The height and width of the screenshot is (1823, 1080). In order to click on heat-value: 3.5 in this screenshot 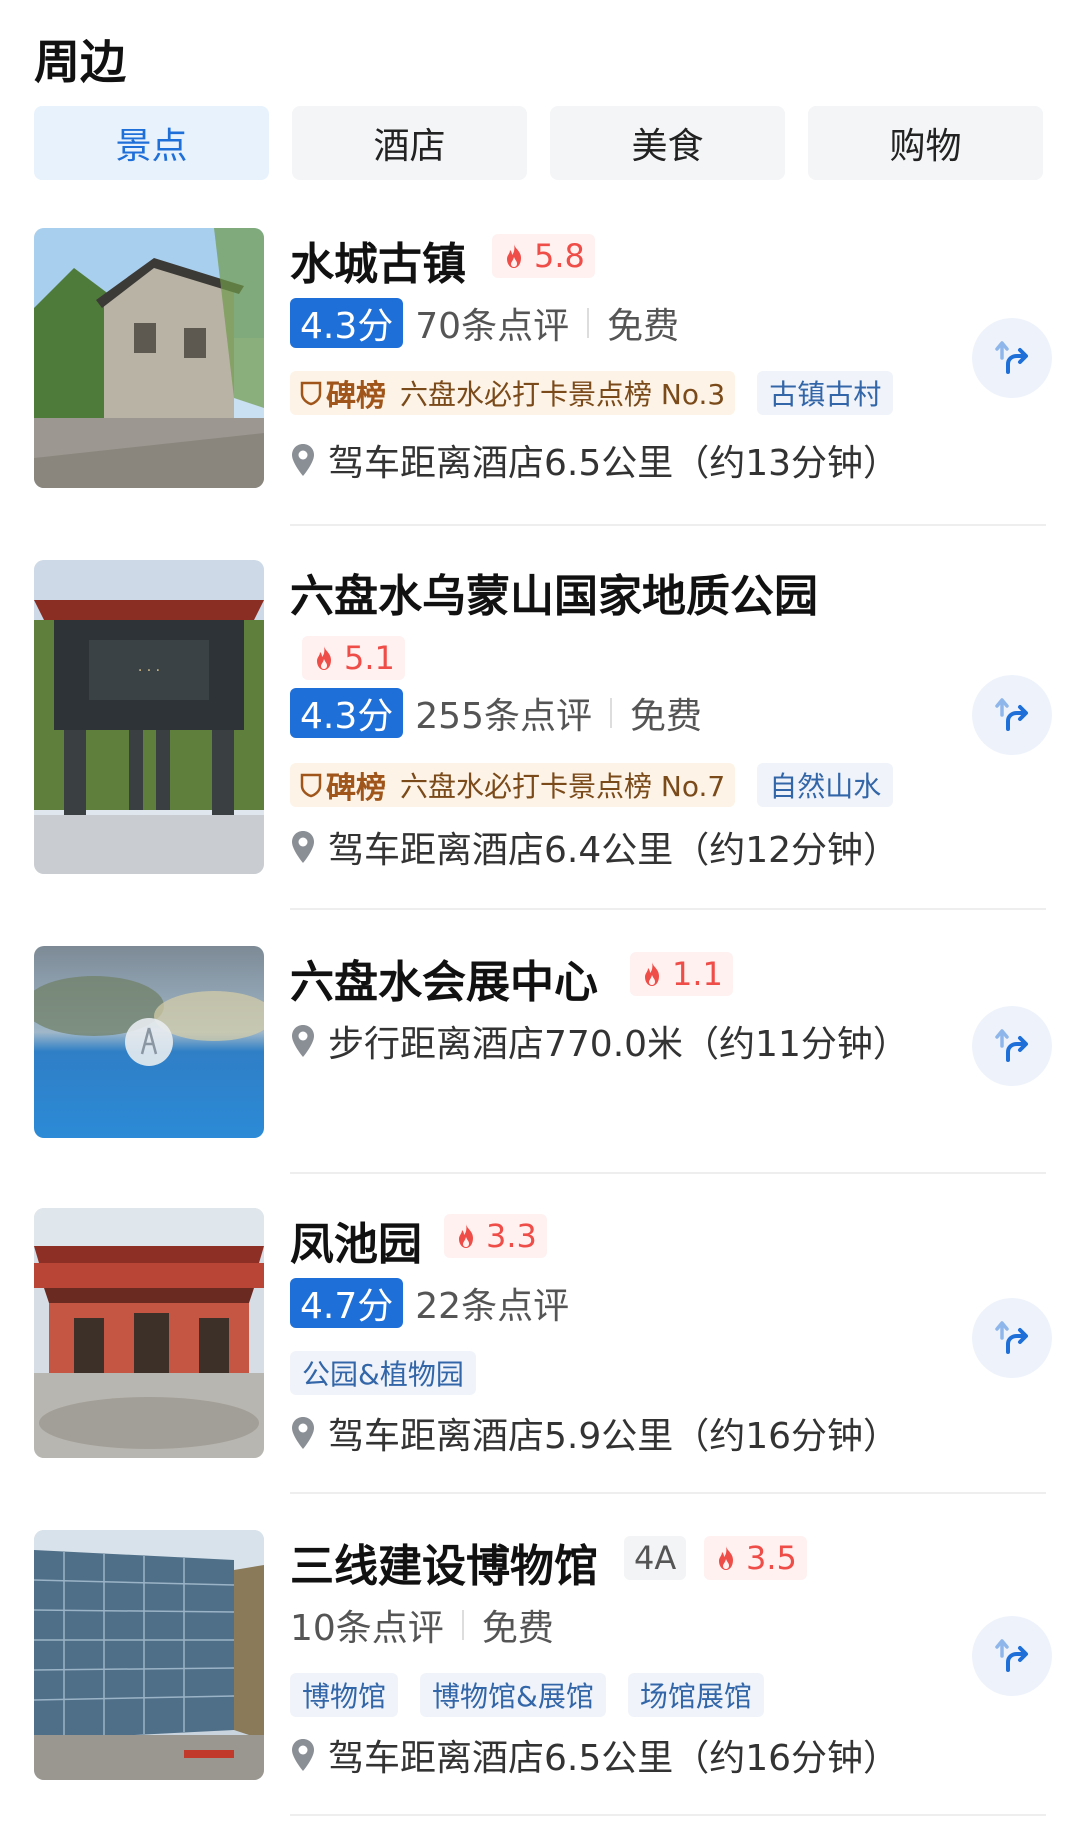, I will do `click(771, 1558)`.